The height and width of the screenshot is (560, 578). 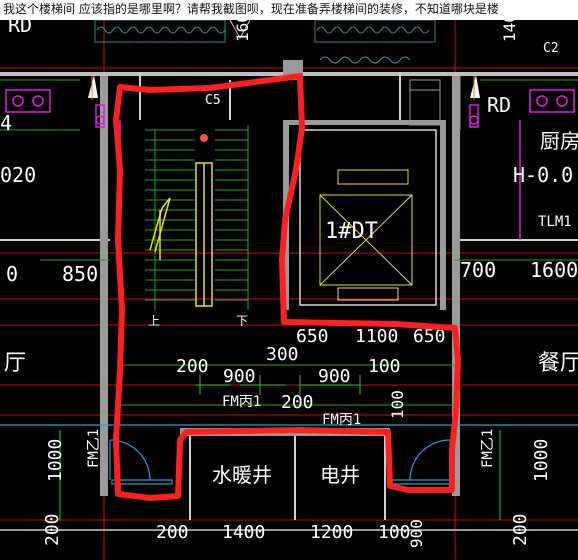 What do you see at coordinates (554, 270) in the screenshot?
I see `dim-1600: 1600` at bounding box center [554, 270].